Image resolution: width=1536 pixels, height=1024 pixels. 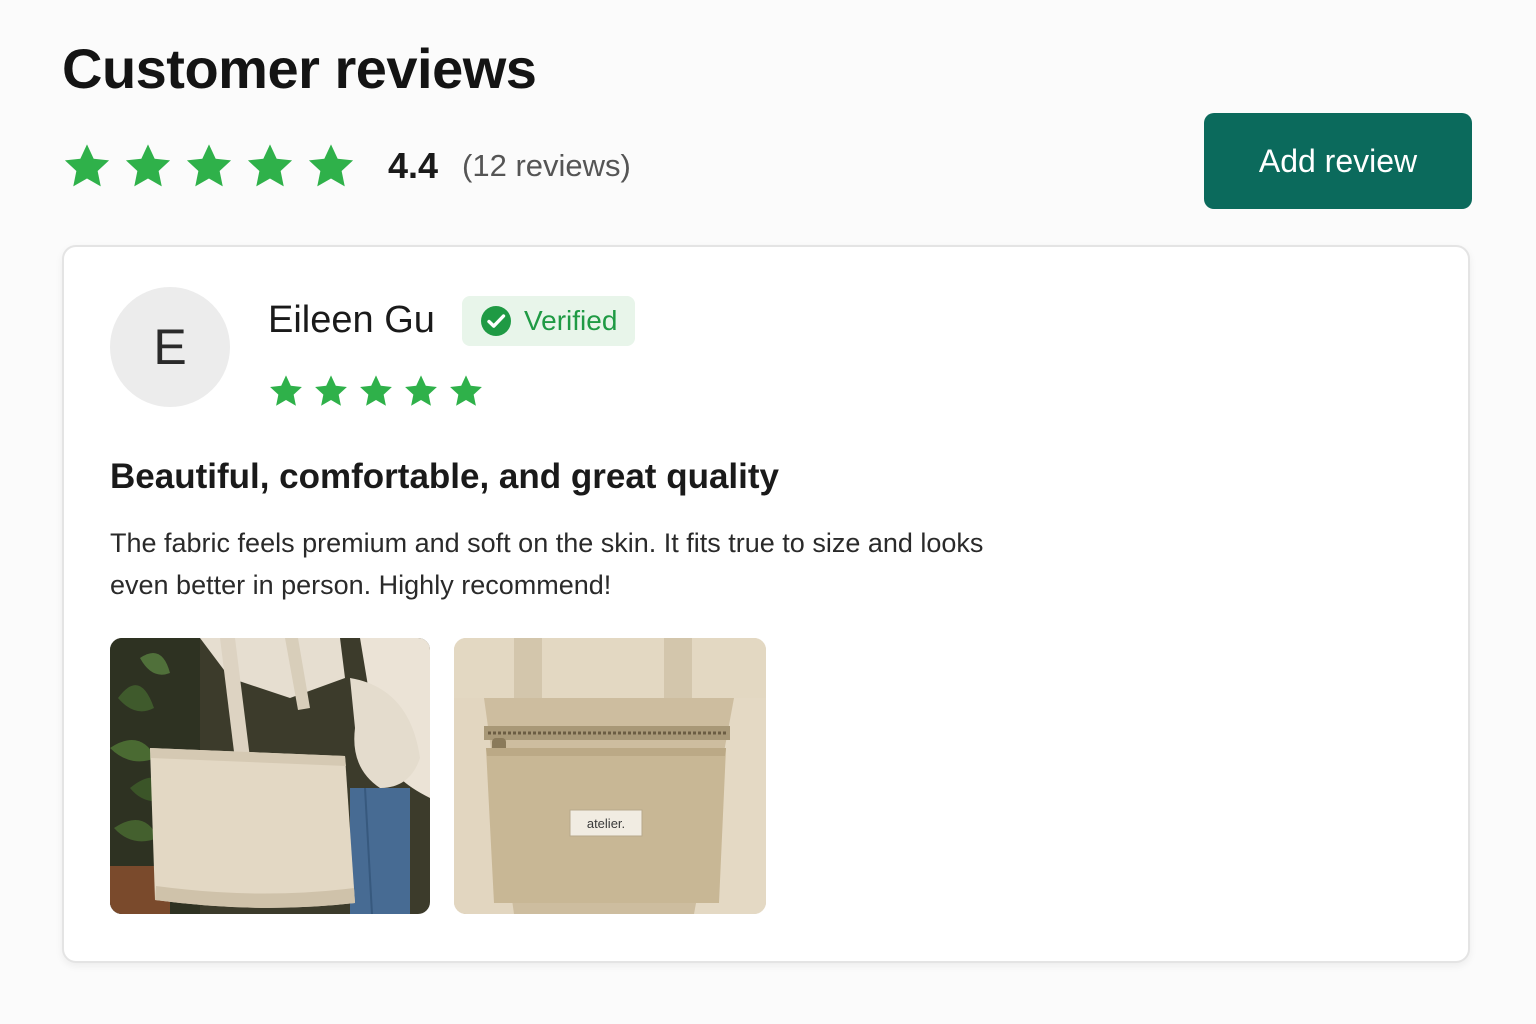 I want to click on tote-bag-interior-photo: atelier., so click(x=610, y=776).